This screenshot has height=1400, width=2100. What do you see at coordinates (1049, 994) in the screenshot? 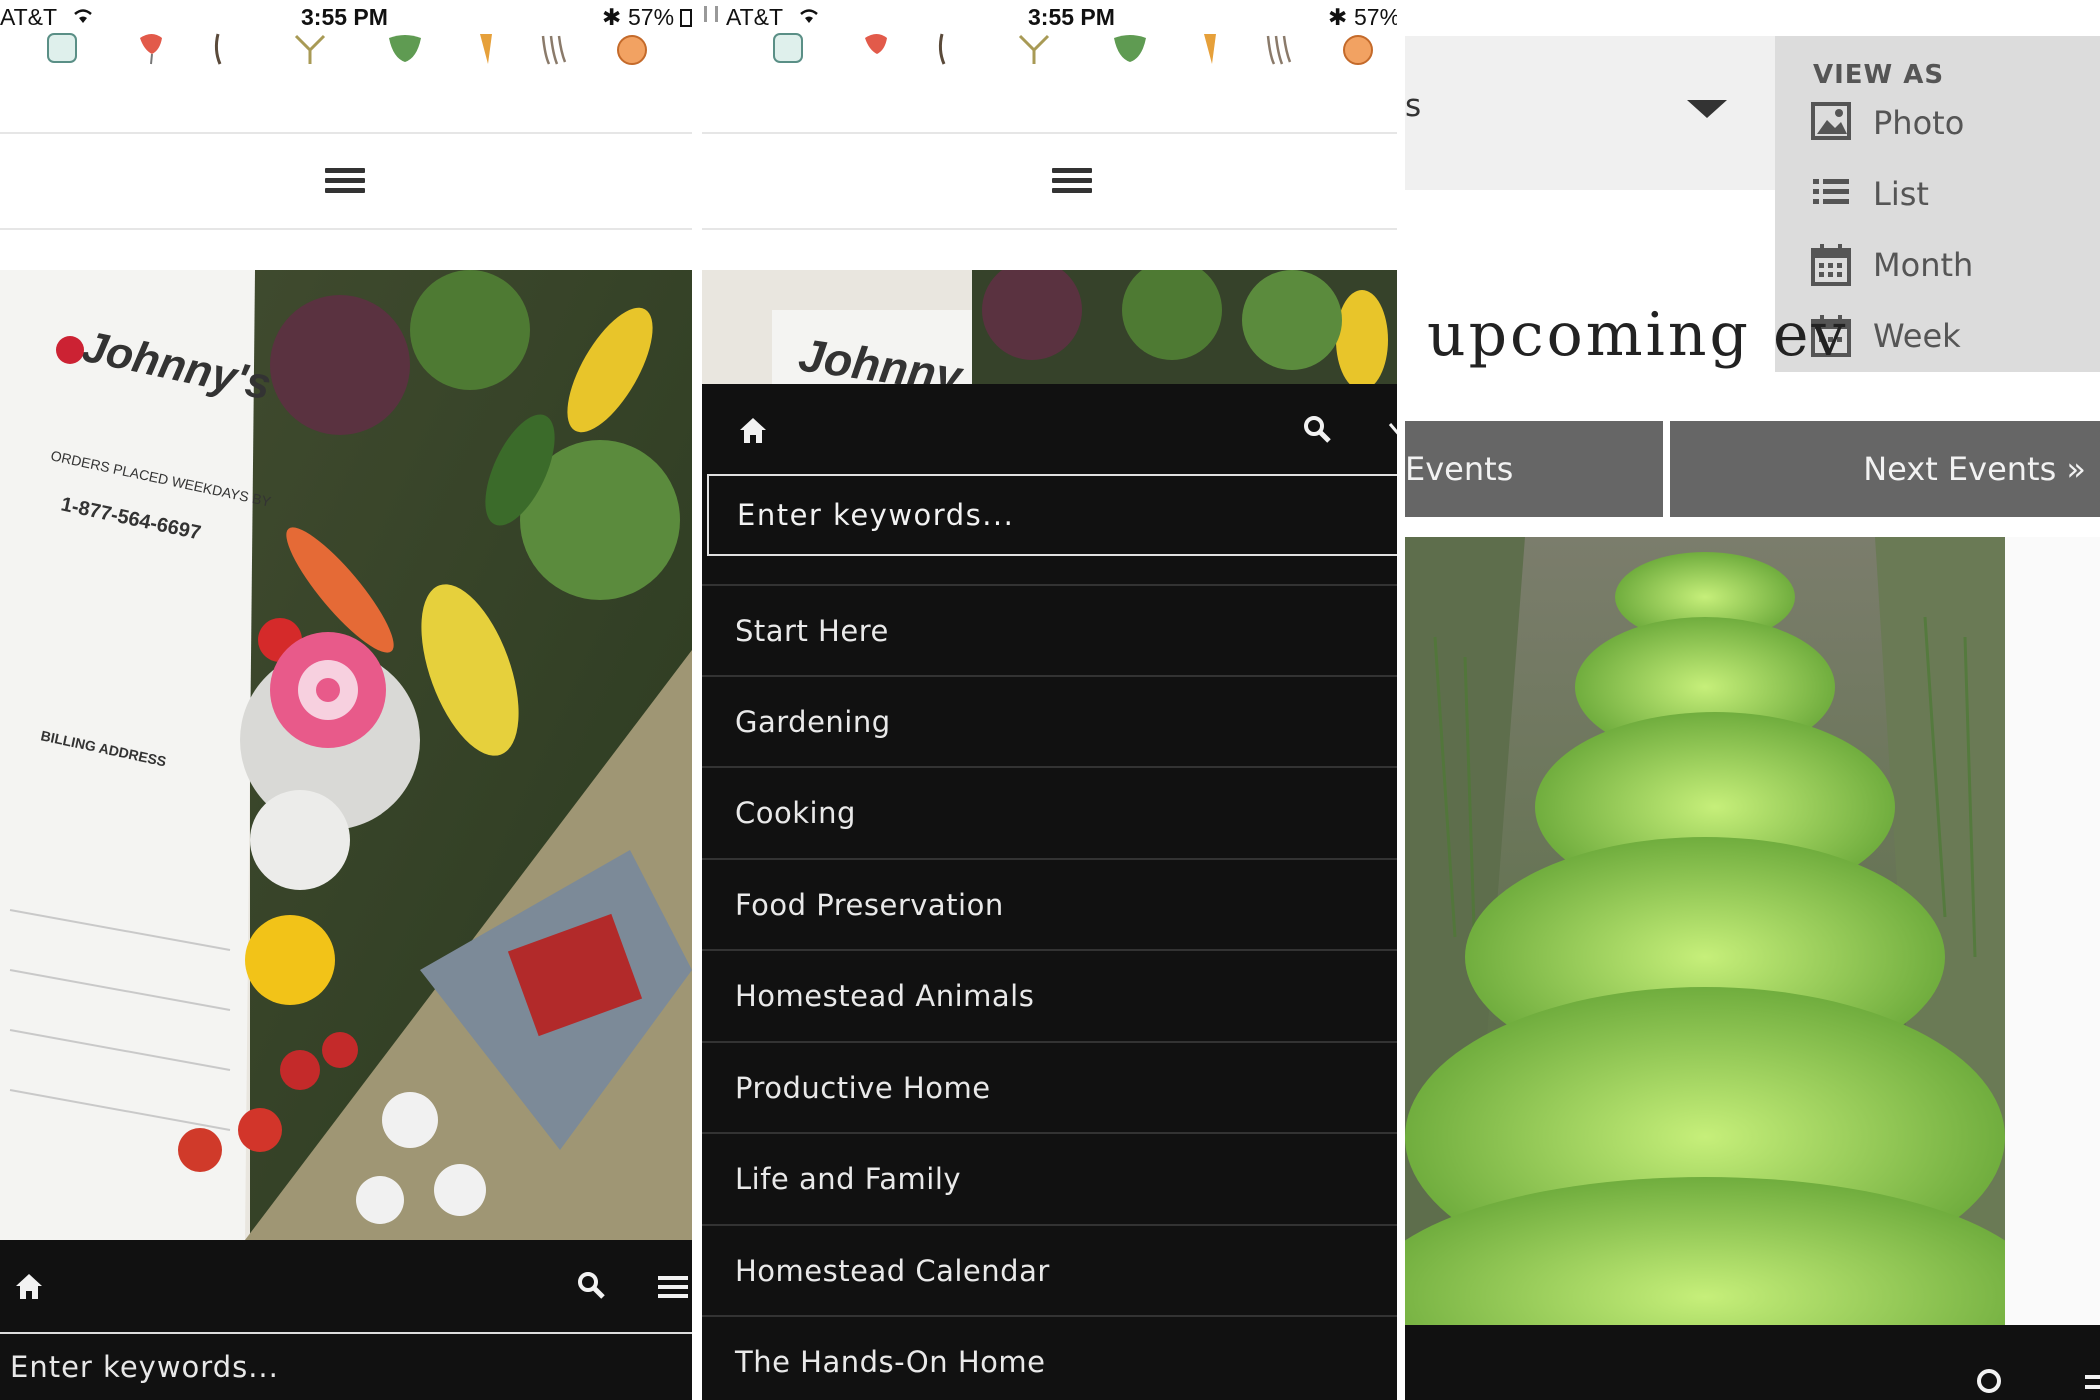
I see `menu-item-homestead-animals: Homestead Animals` at bounding box center [1049, 994].